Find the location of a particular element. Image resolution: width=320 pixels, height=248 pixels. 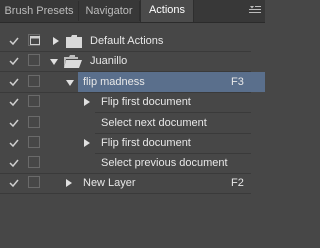

action-new-layer: New Layer F2 is located at coordinates (132, 183).